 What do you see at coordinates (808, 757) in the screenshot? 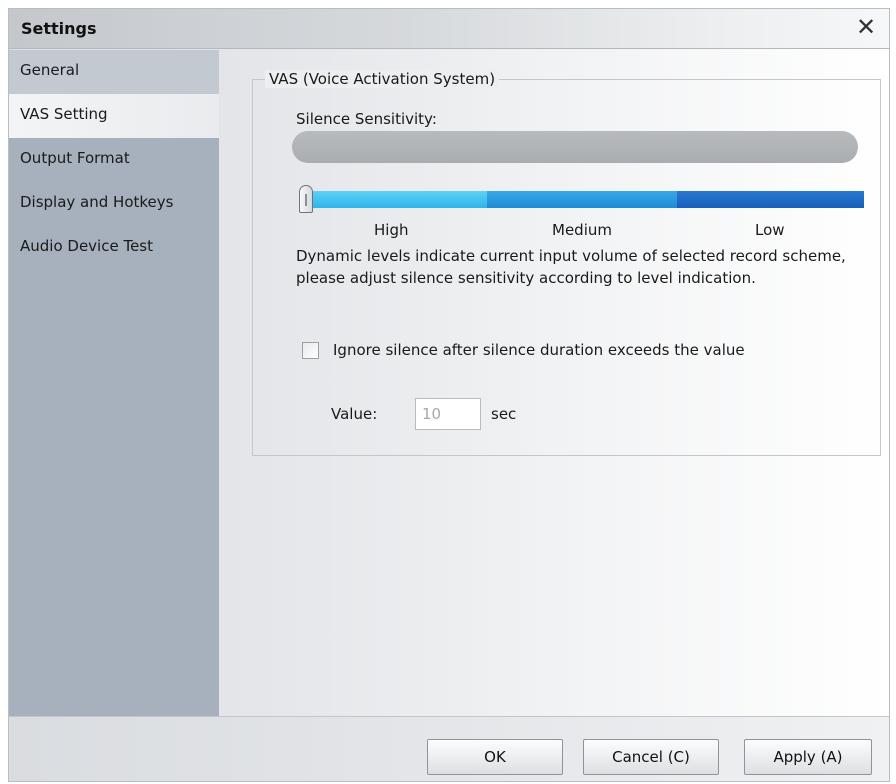
I see `apply-button: Apply (A)` at bounding box center [808, 757].